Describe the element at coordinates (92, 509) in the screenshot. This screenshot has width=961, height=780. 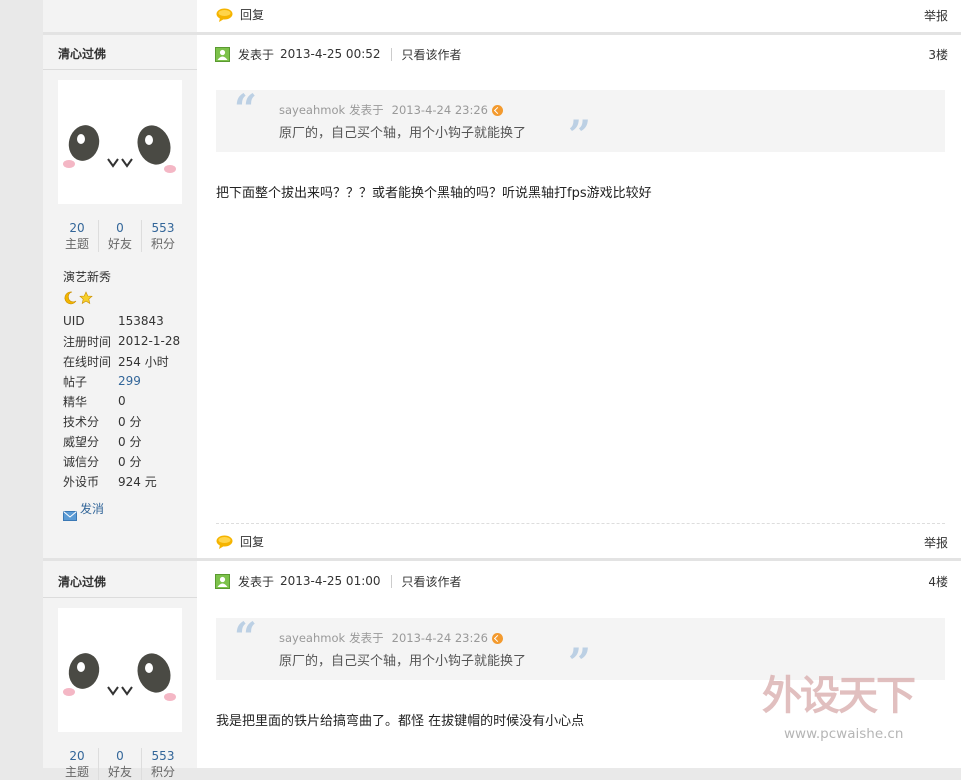
I see `send-message-label: 发消` at that location.